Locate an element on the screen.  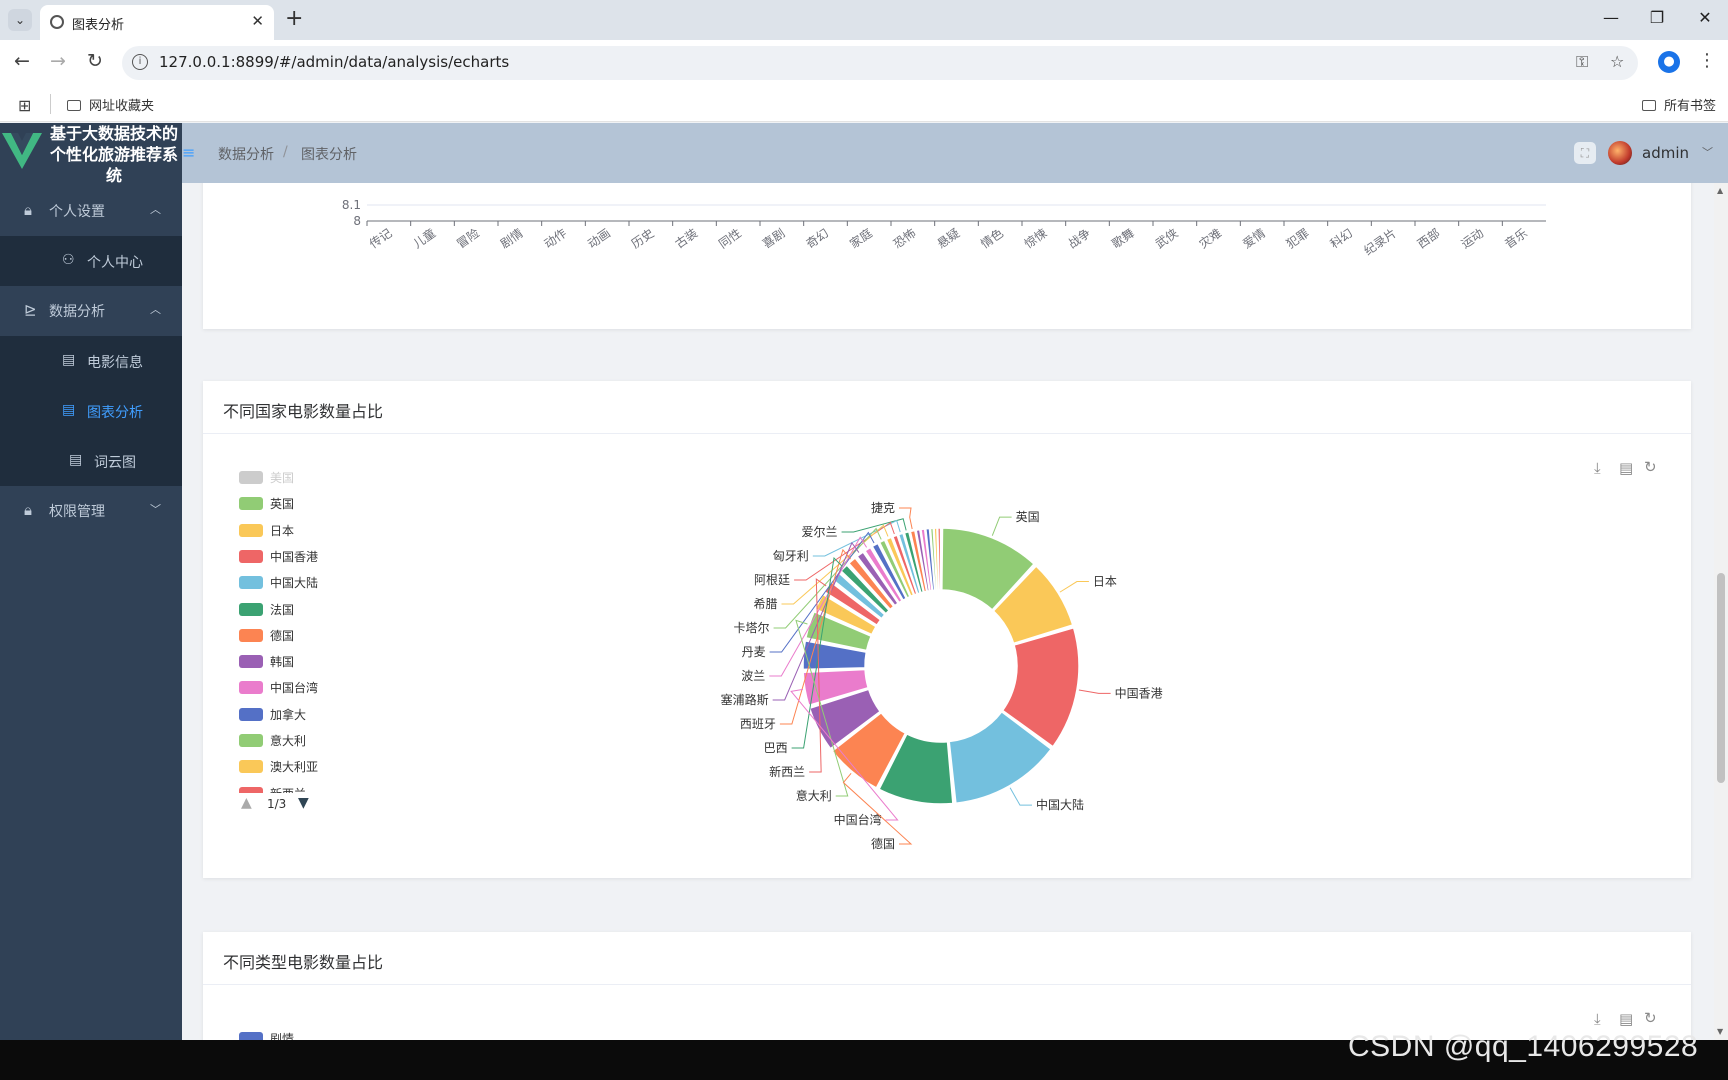
x-tick-label: 灾难 is located at coordinates (1210, 238).